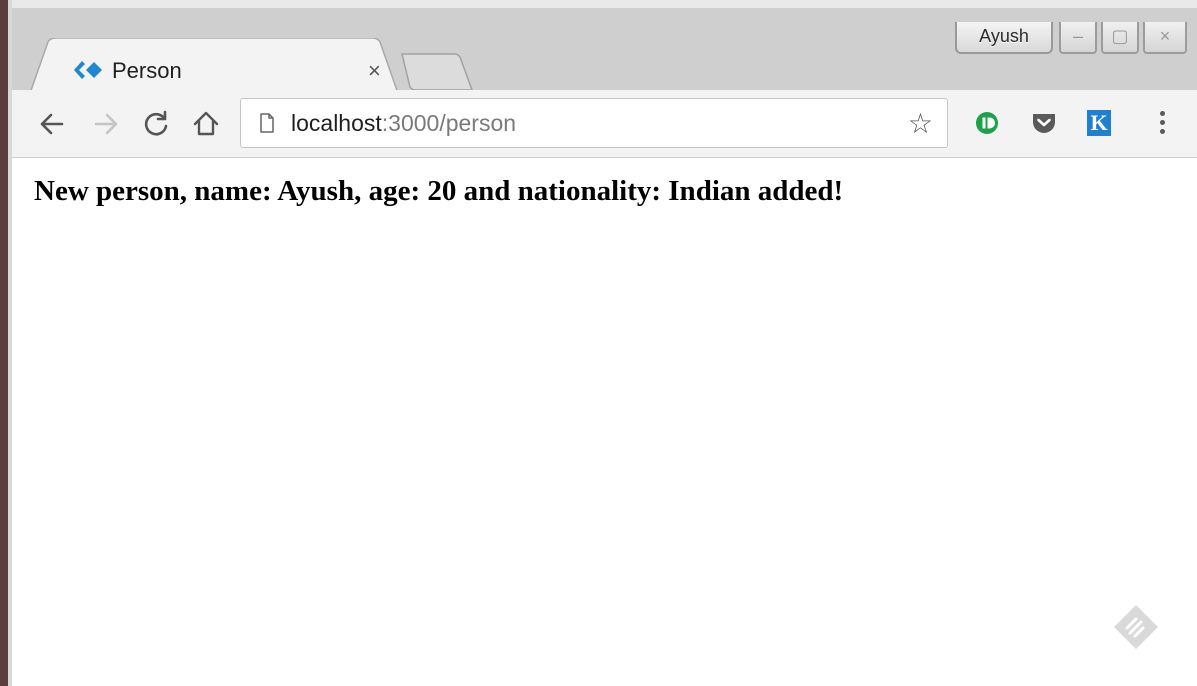 Image resolution: width=1197 pixels, height=686 pixels. What do you see at coordinates (436, 72) in the screenshot?
I see `new-tab-button` at bounding box center [436, 72].